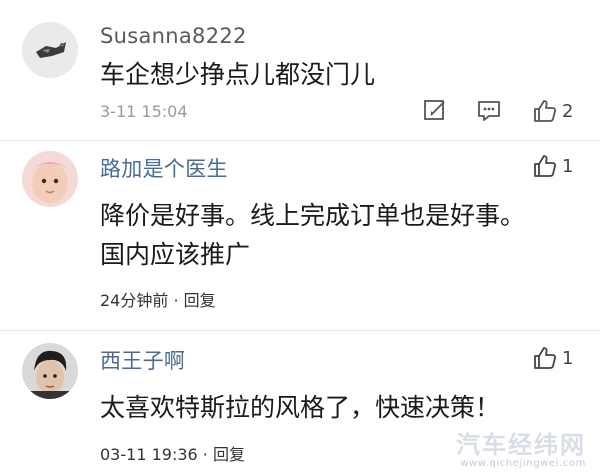 The image size is (600, 475). Describe the element at coordinates (489, 111) in the screenshot. I see `comment-icon` at that location.